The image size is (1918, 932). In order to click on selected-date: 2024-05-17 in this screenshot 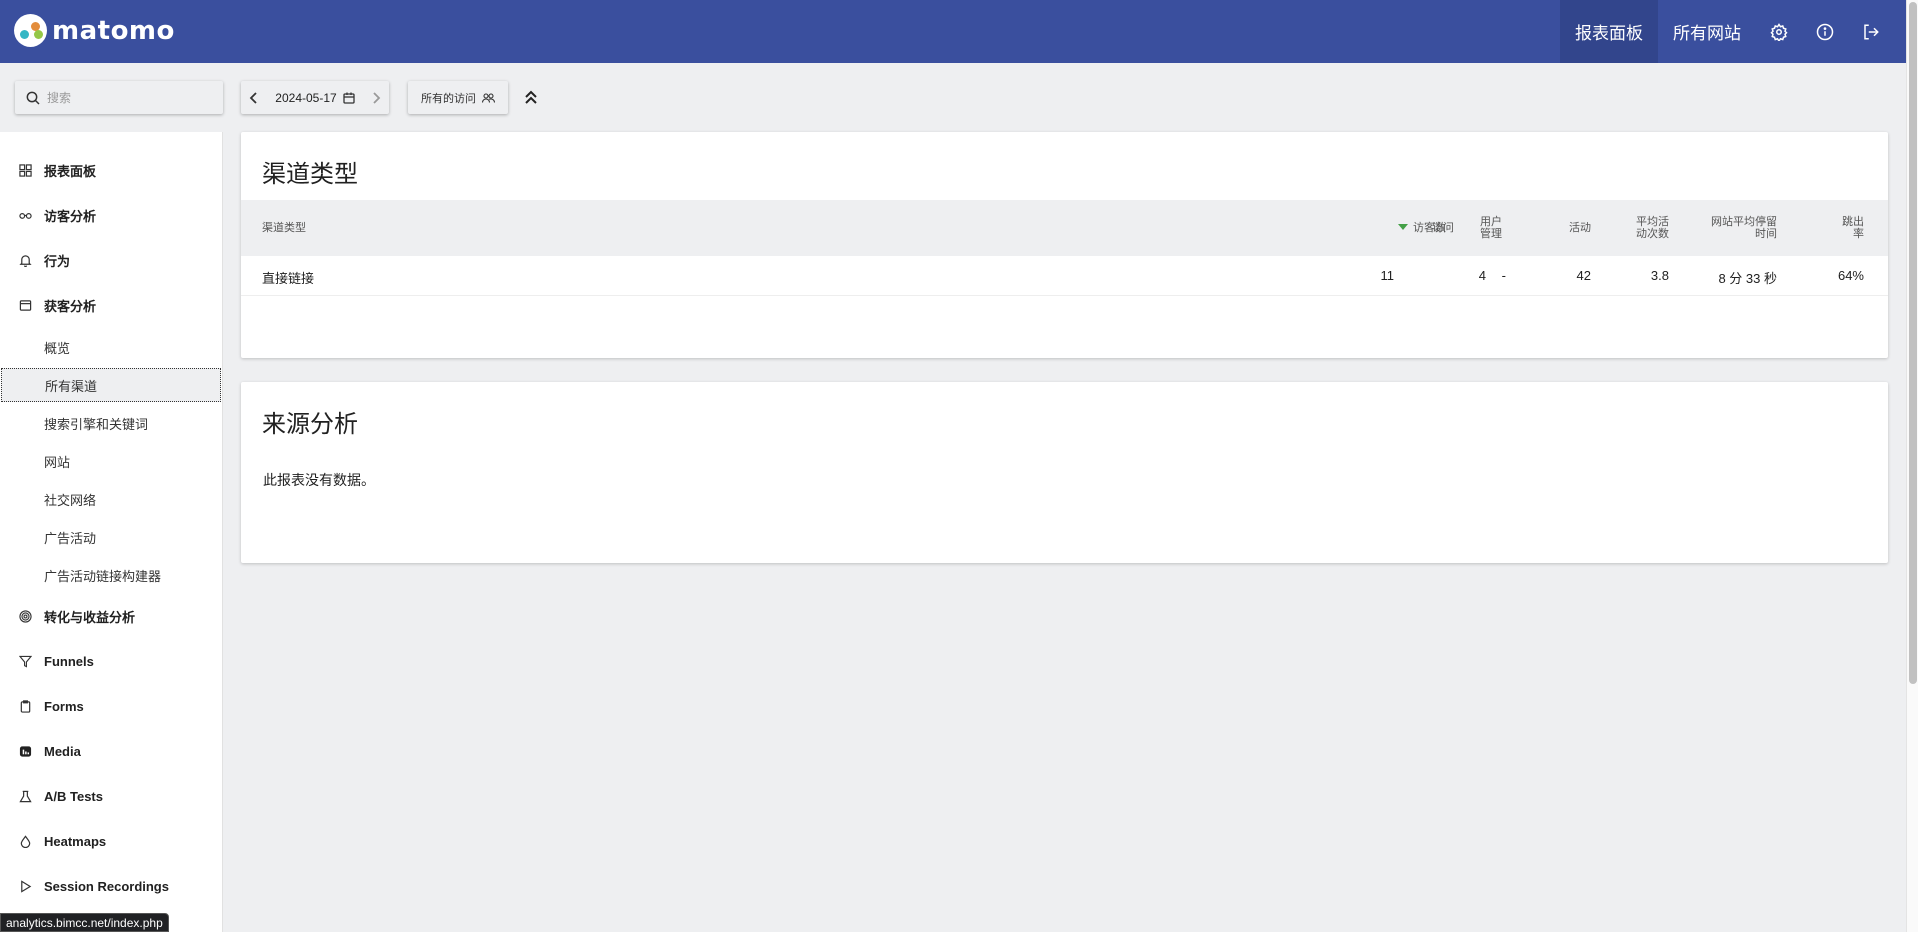, I will do `click(305, 98)`.